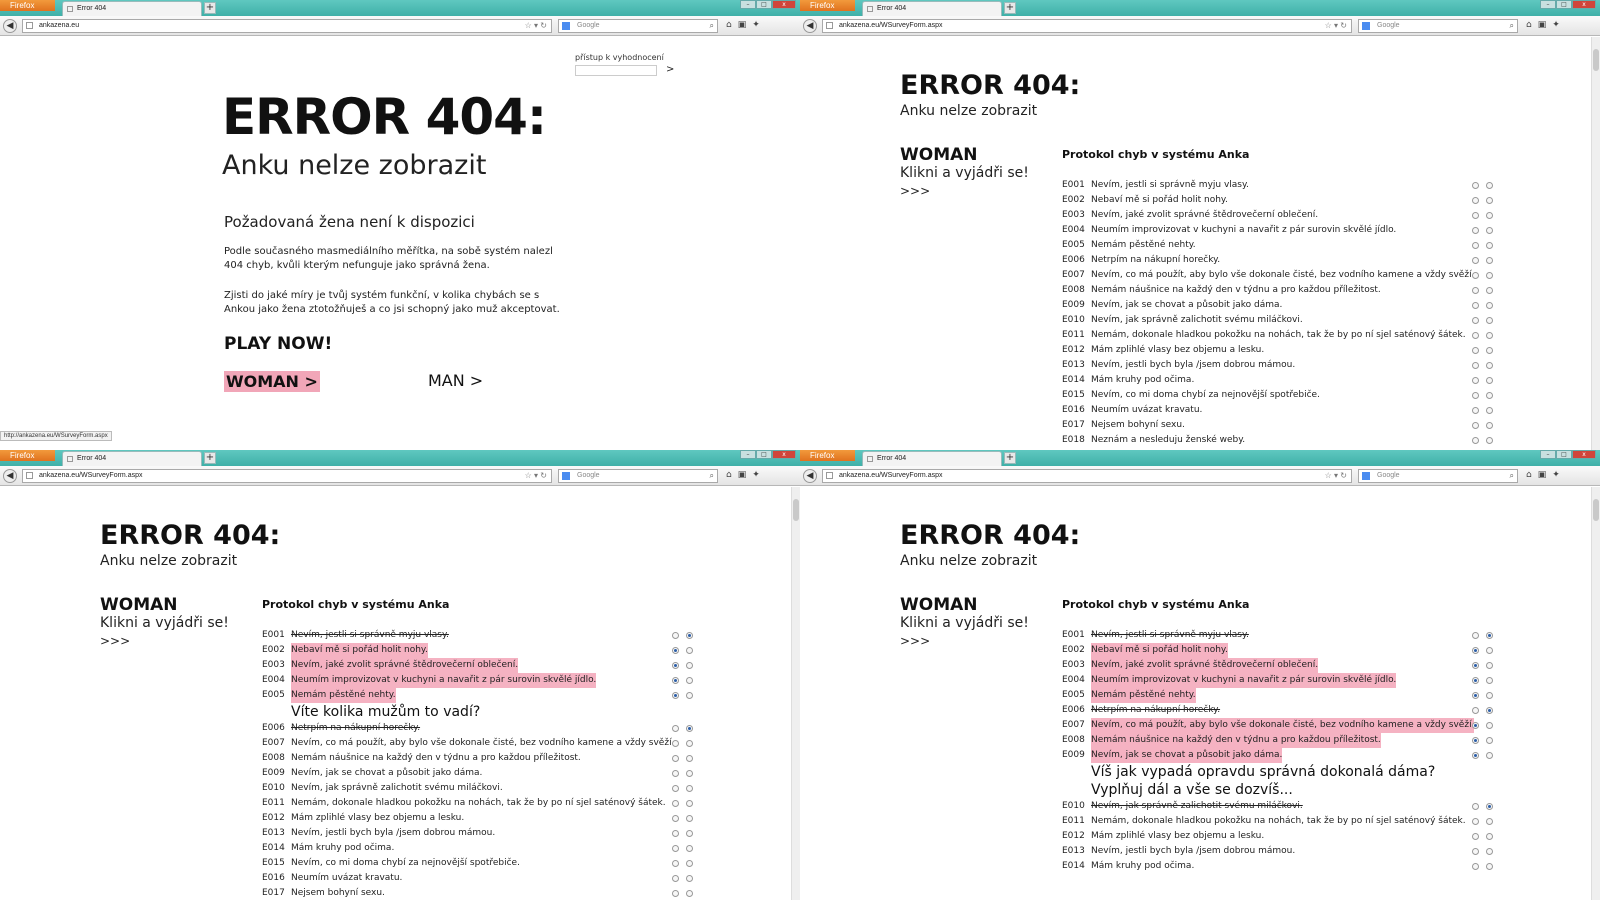 The height and width of the screenshot is (900, 1600). What do you see at coordinates (287, 26) in the screenshot?
I see `address-bar: ankazena.eu ☆ ▾ ↻` at bounding box center [287, 26].